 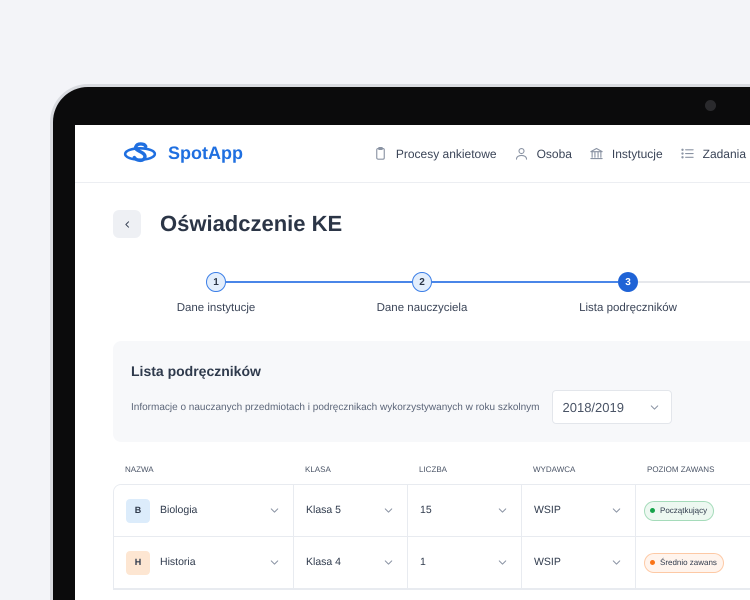 I want to click on column-header: KLASA, so click(x=318, y=470).